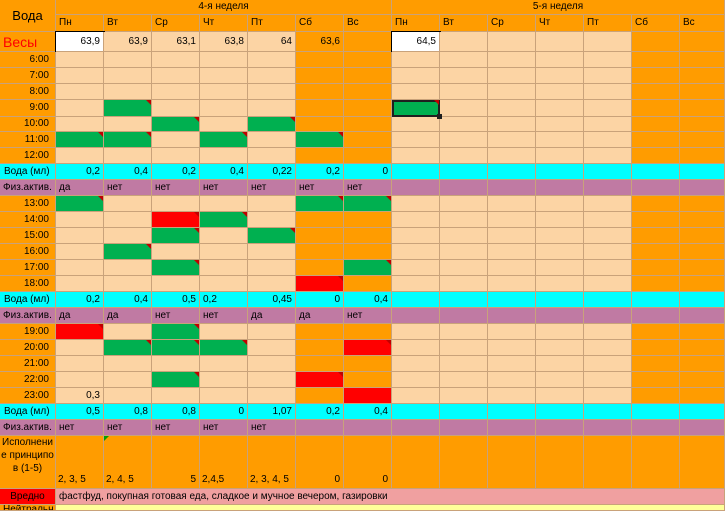 This screenshot has height=511, width=725. Describe the element at coordinates (390, 508) in the screenshot. I see `neutral-text-cell` at that location.